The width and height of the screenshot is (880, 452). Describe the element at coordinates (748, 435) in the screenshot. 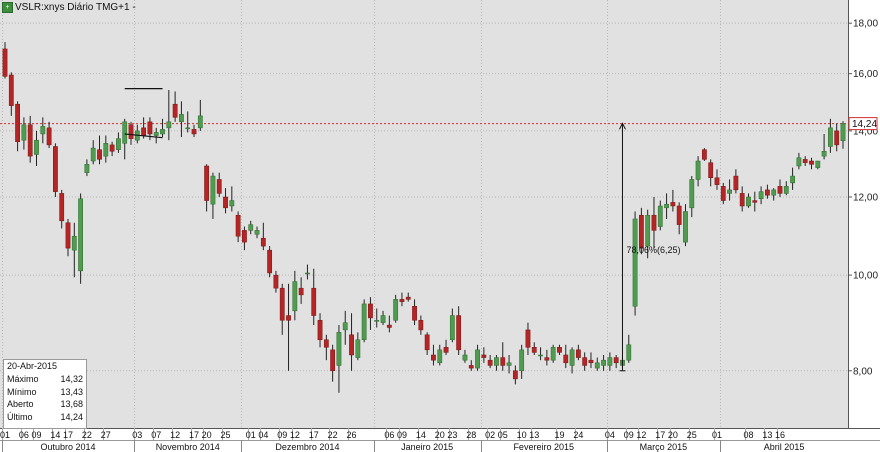

I see `x-day-label: 08` at that location.